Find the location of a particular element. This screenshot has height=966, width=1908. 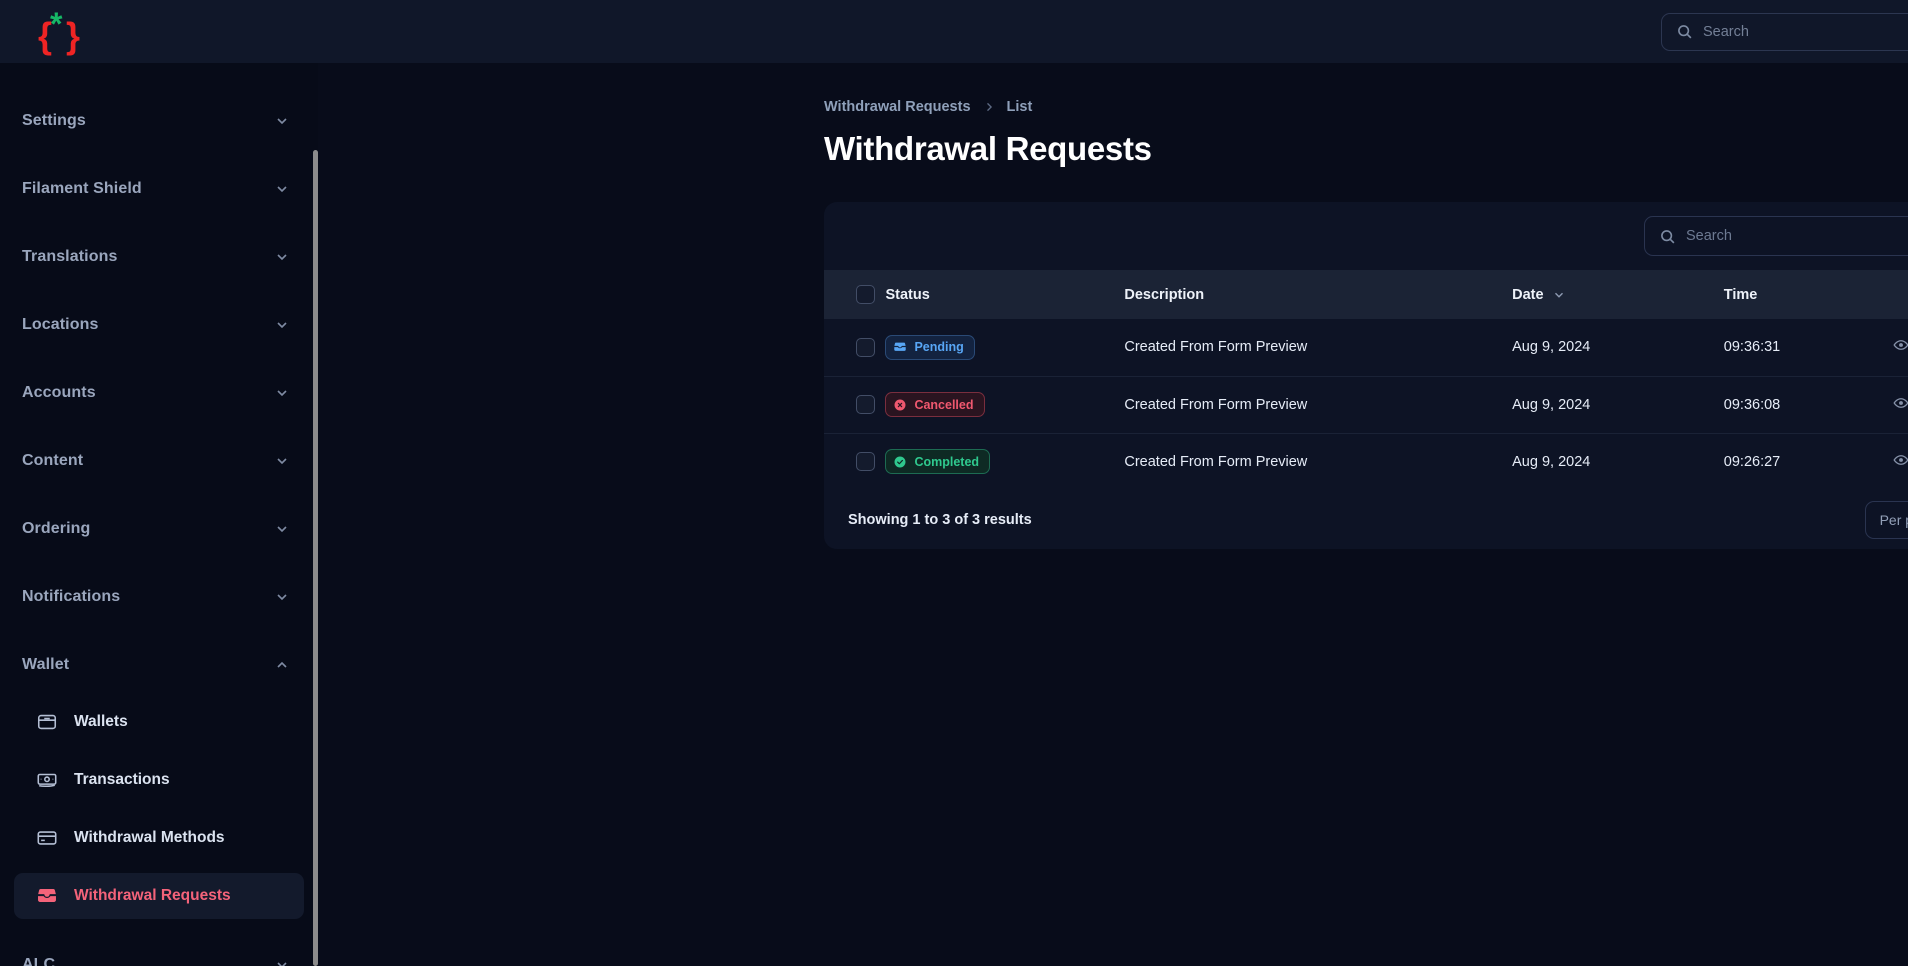

sidebar-group-label: Settings is located at coordinates (54, 120).